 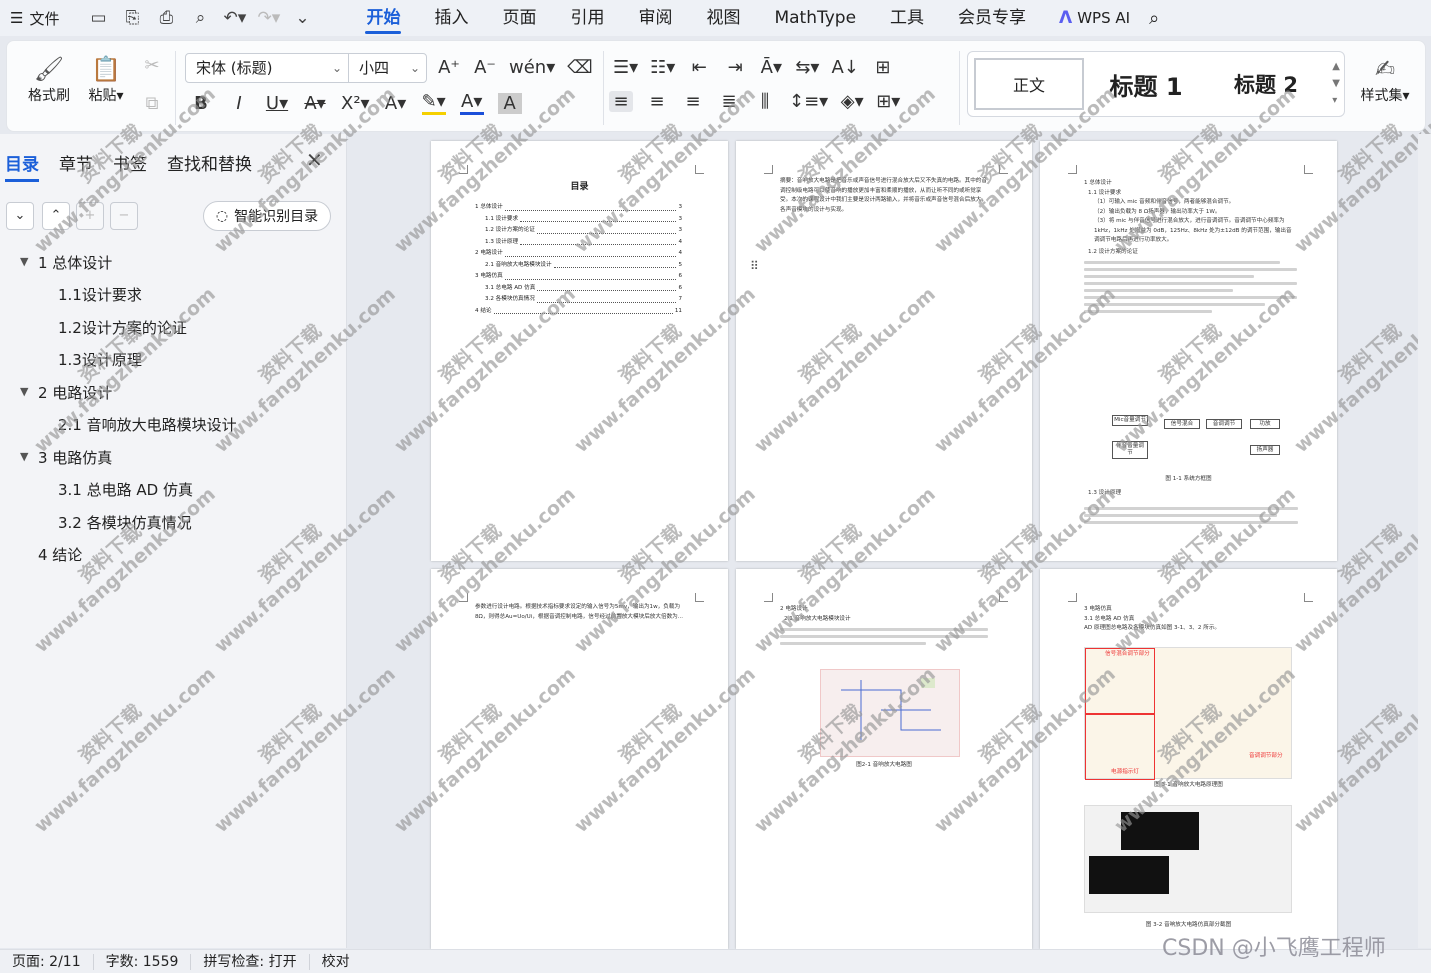 I want to click on font-size-select: 小四 ⌄, so click(x=387, y=68).